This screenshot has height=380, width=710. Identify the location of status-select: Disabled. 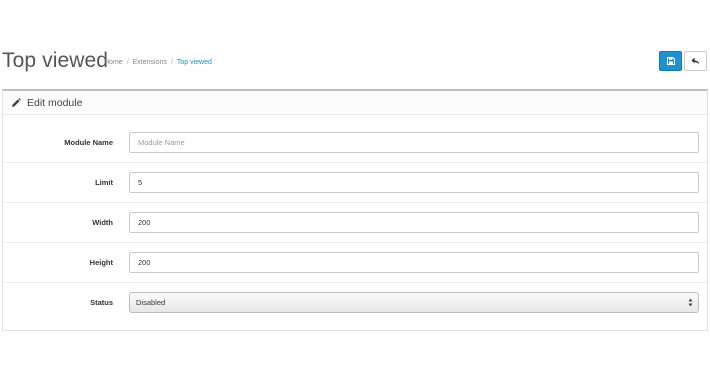
(414, 302).